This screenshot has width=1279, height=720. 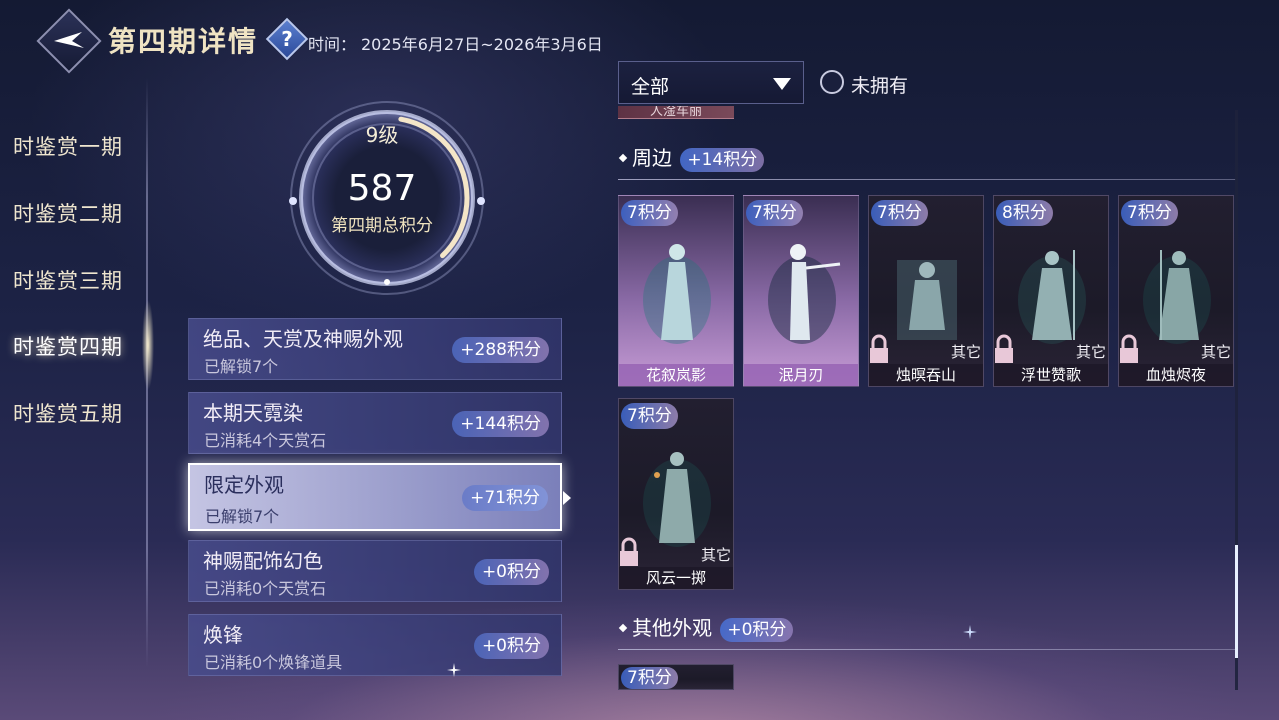 I want to click on partial-item-card: 人淦车丽, so click(x=676, y=112).